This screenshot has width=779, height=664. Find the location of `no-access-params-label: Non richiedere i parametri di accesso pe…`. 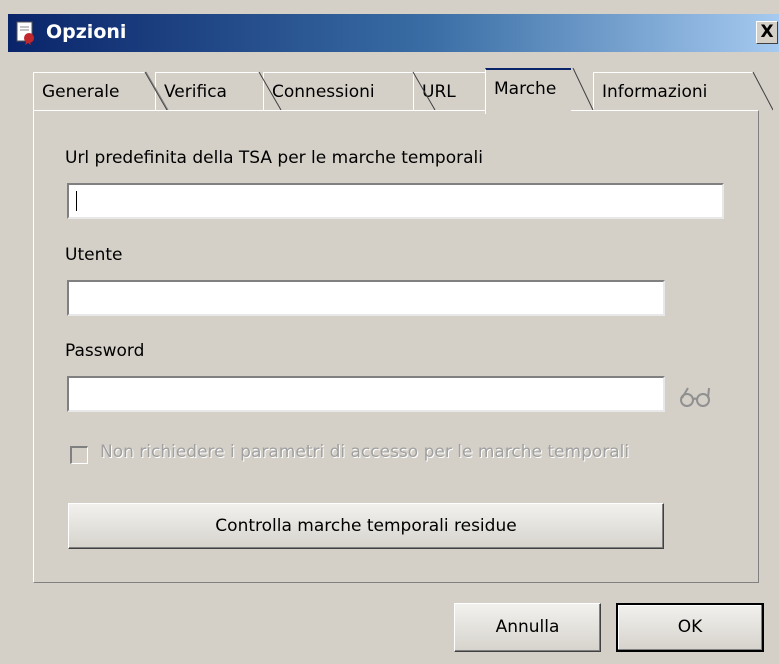

no-access-params-label: Non richiedere i parametri di accesso pe… is located at coordinates (365, 452).